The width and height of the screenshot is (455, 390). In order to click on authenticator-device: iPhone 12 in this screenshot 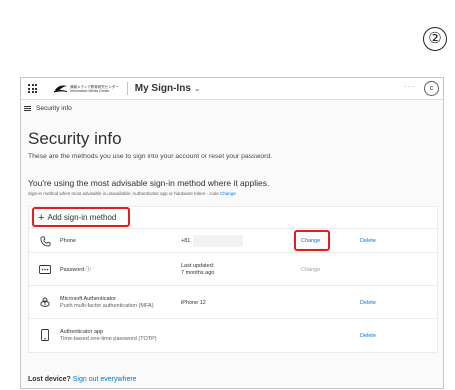, I will do `click(193, 303)`.